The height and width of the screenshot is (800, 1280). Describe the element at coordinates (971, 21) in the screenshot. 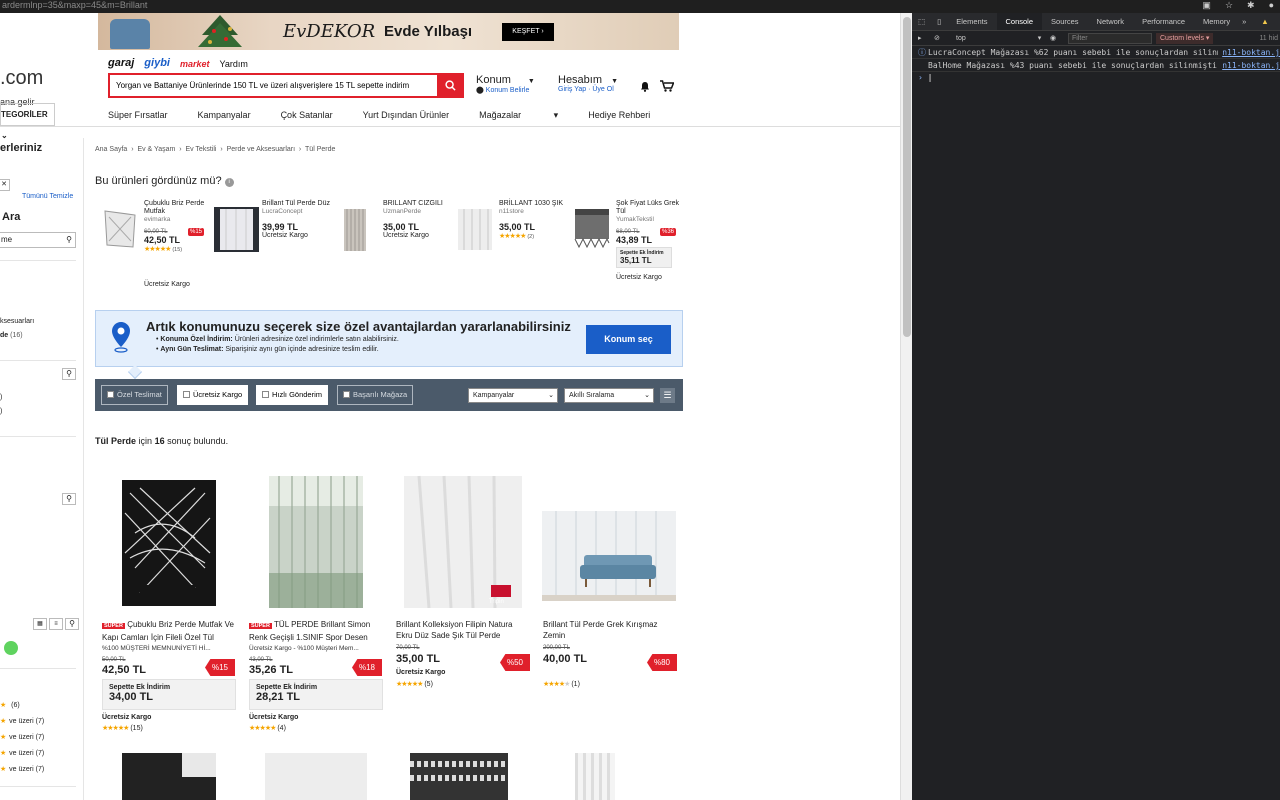

I see `tab-elements: Elements` at that location.